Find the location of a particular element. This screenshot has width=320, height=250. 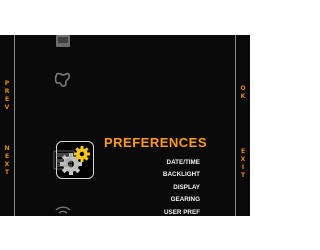

menu-item-display: DISPLAY is located at coordinates (152, 188).